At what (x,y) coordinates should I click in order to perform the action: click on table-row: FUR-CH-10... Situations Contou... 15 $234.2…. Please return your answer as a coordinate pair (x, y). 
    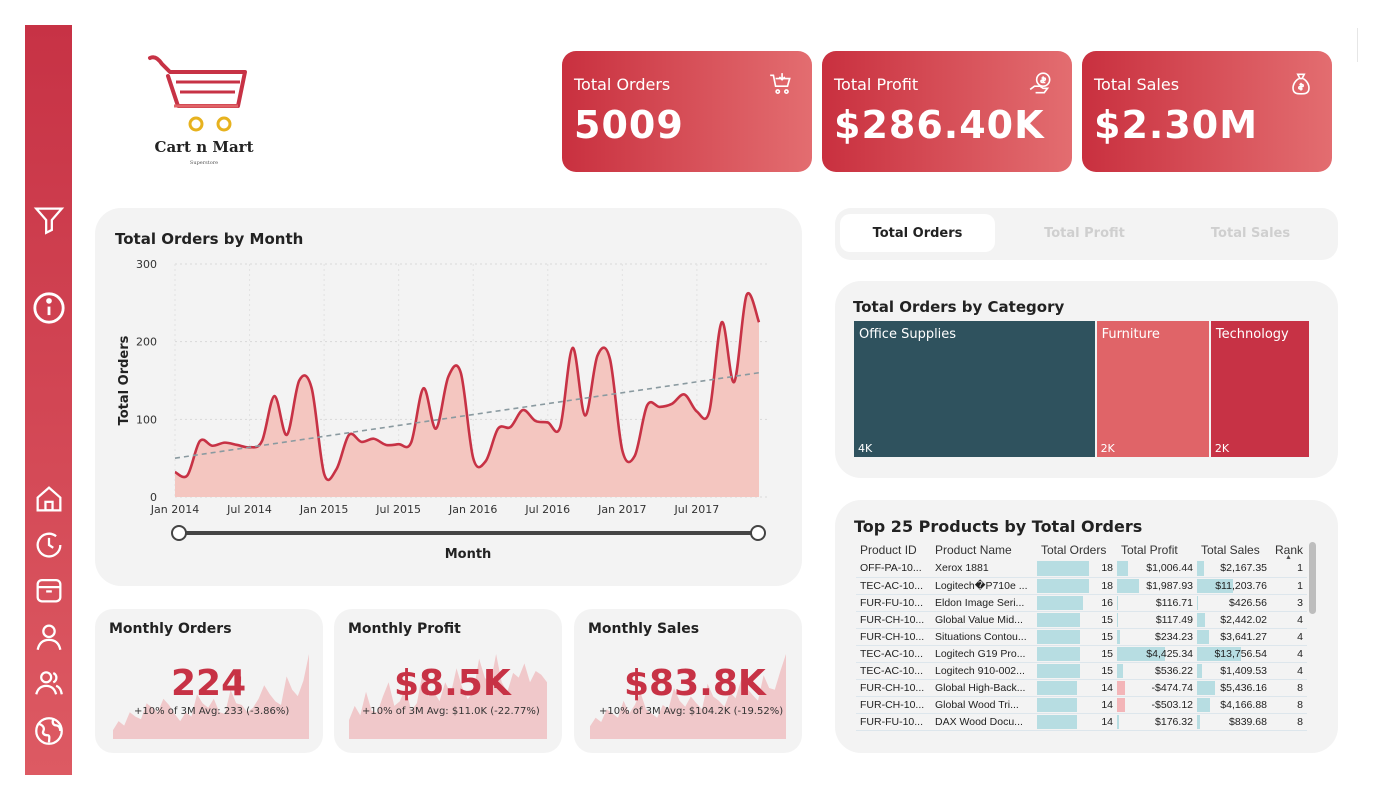
    Looking at the image, I should click on (1082, 637).